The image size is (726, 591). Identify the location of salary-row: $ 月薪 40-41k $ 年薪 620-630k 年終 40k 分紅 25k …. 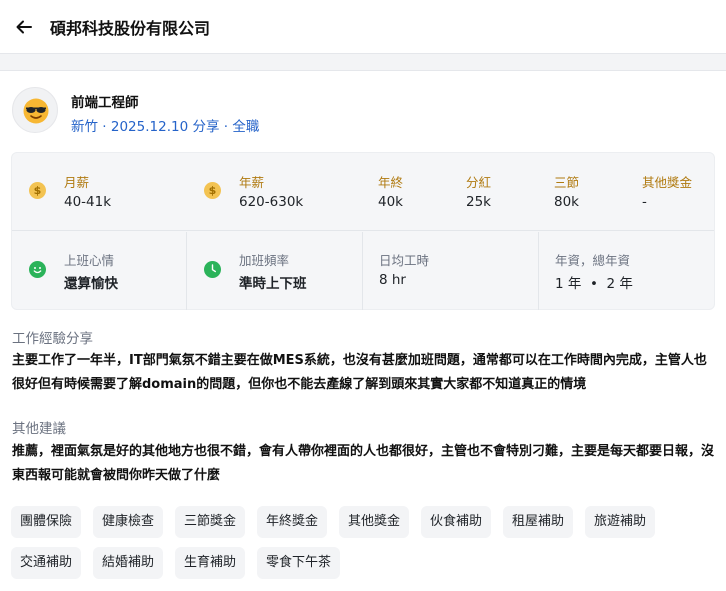
(363, 192).